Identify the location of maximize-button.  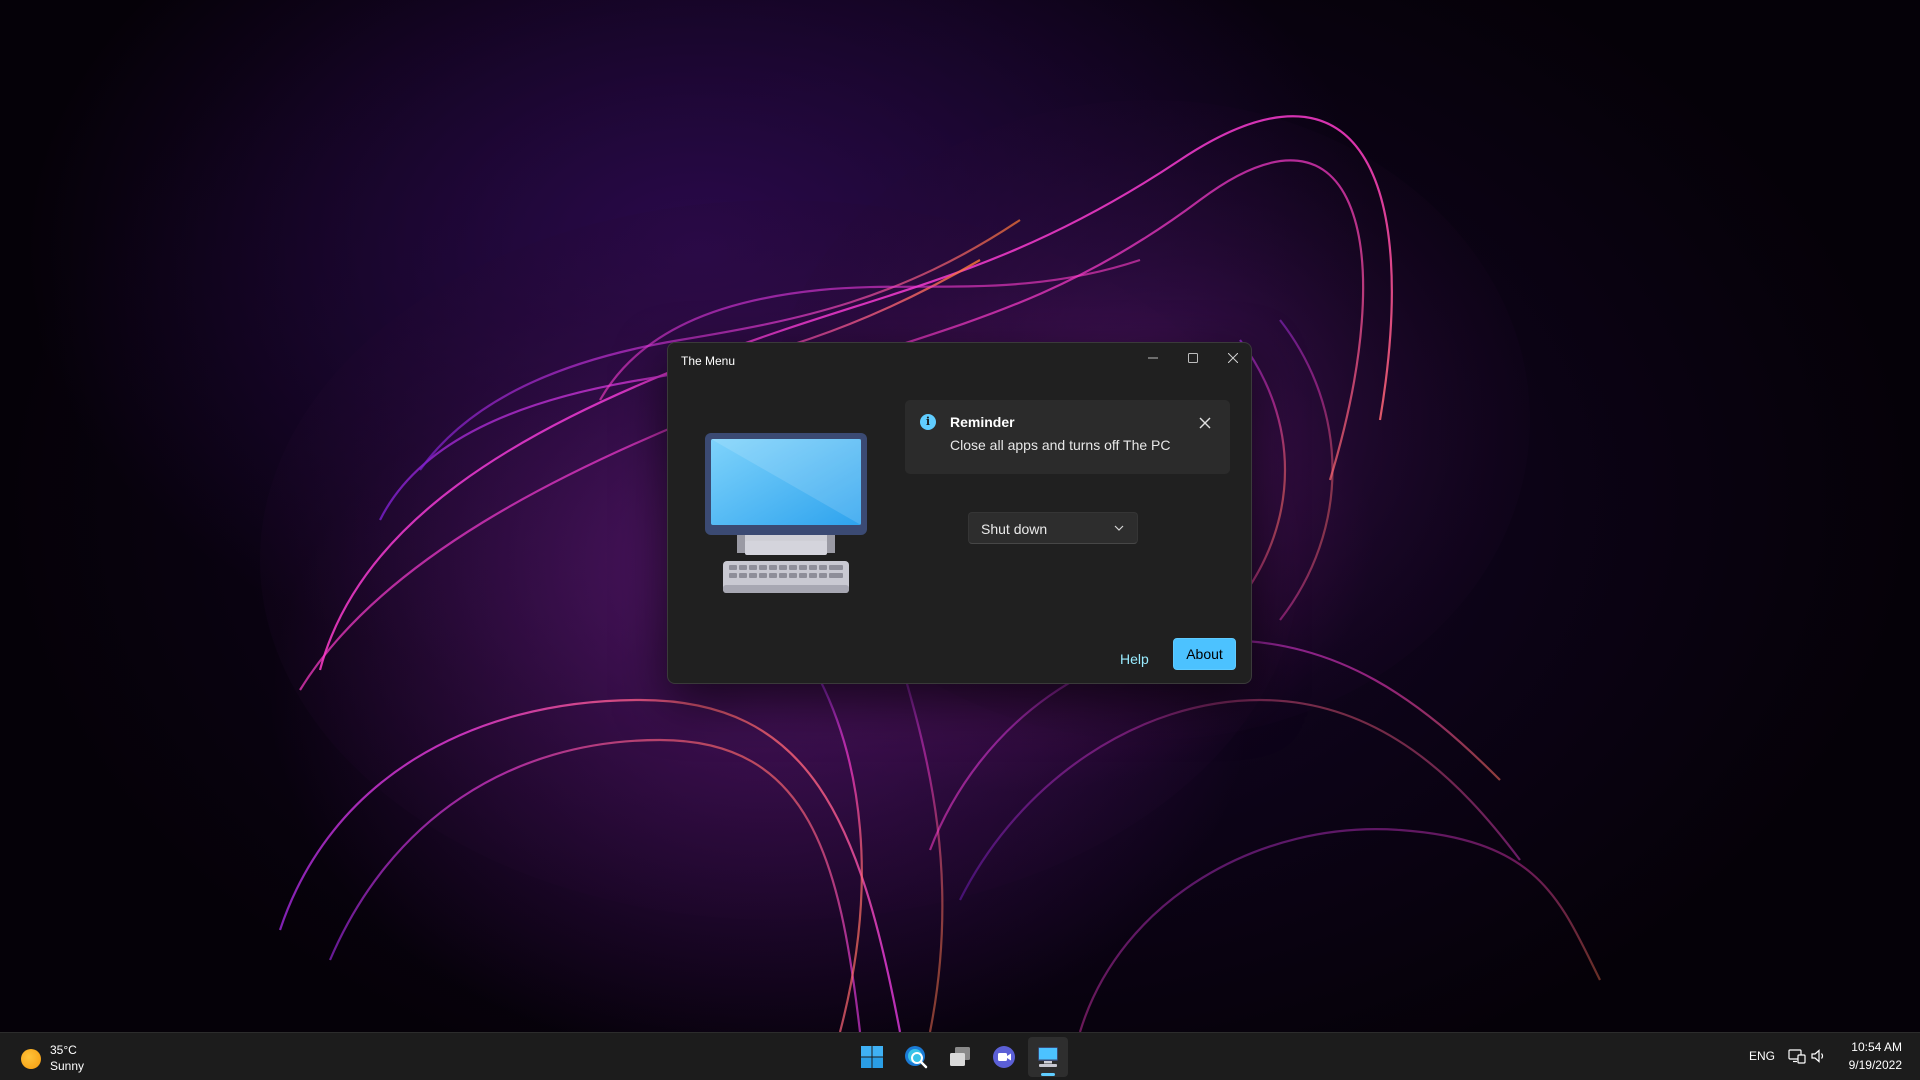
(1193, 358).